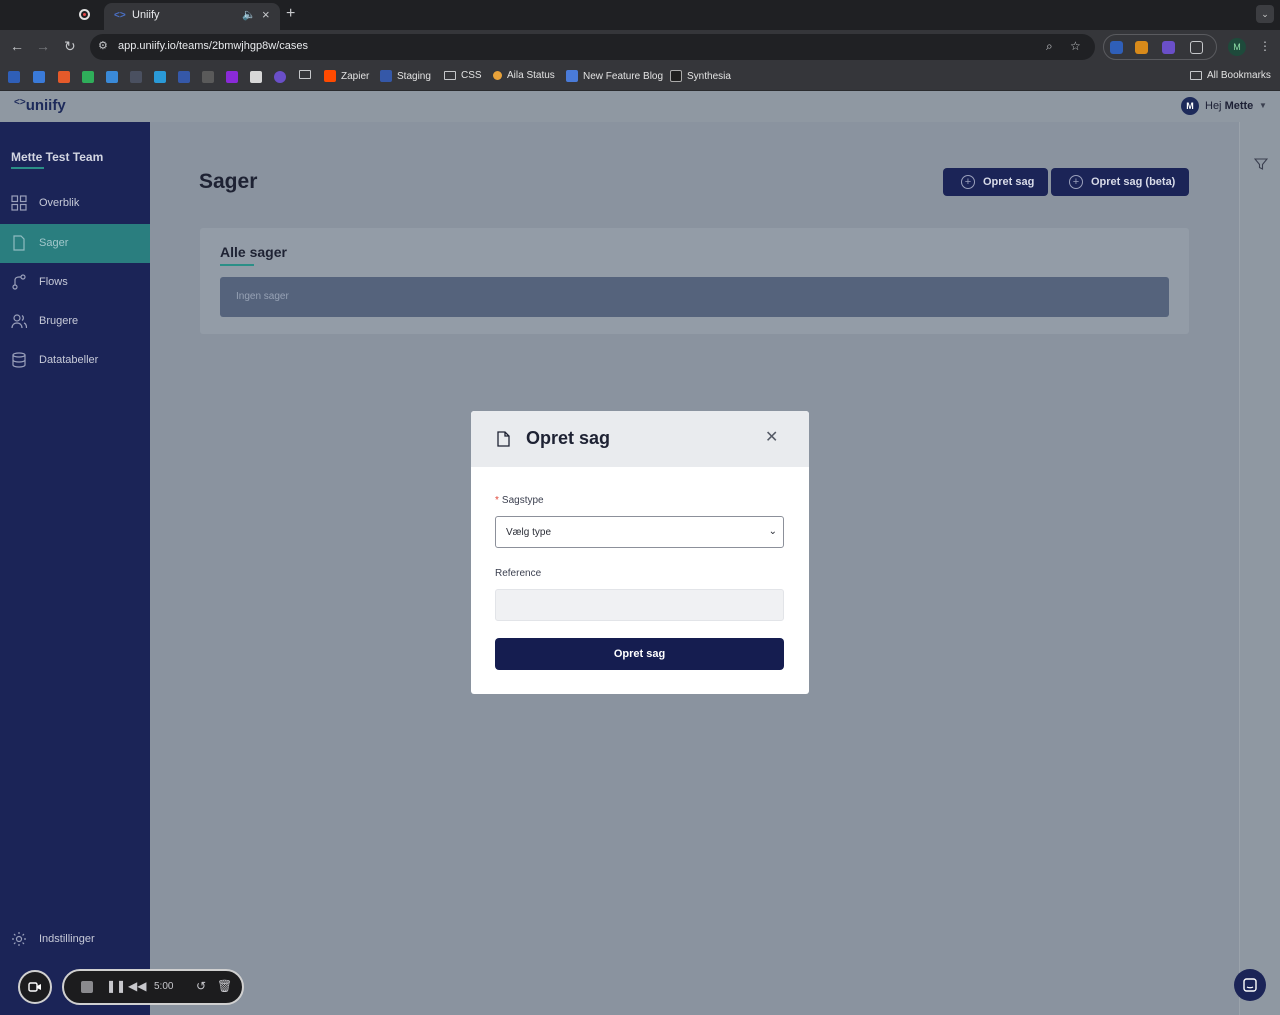  I want to click on bookmark-staging: Staging, so click(405, 76).